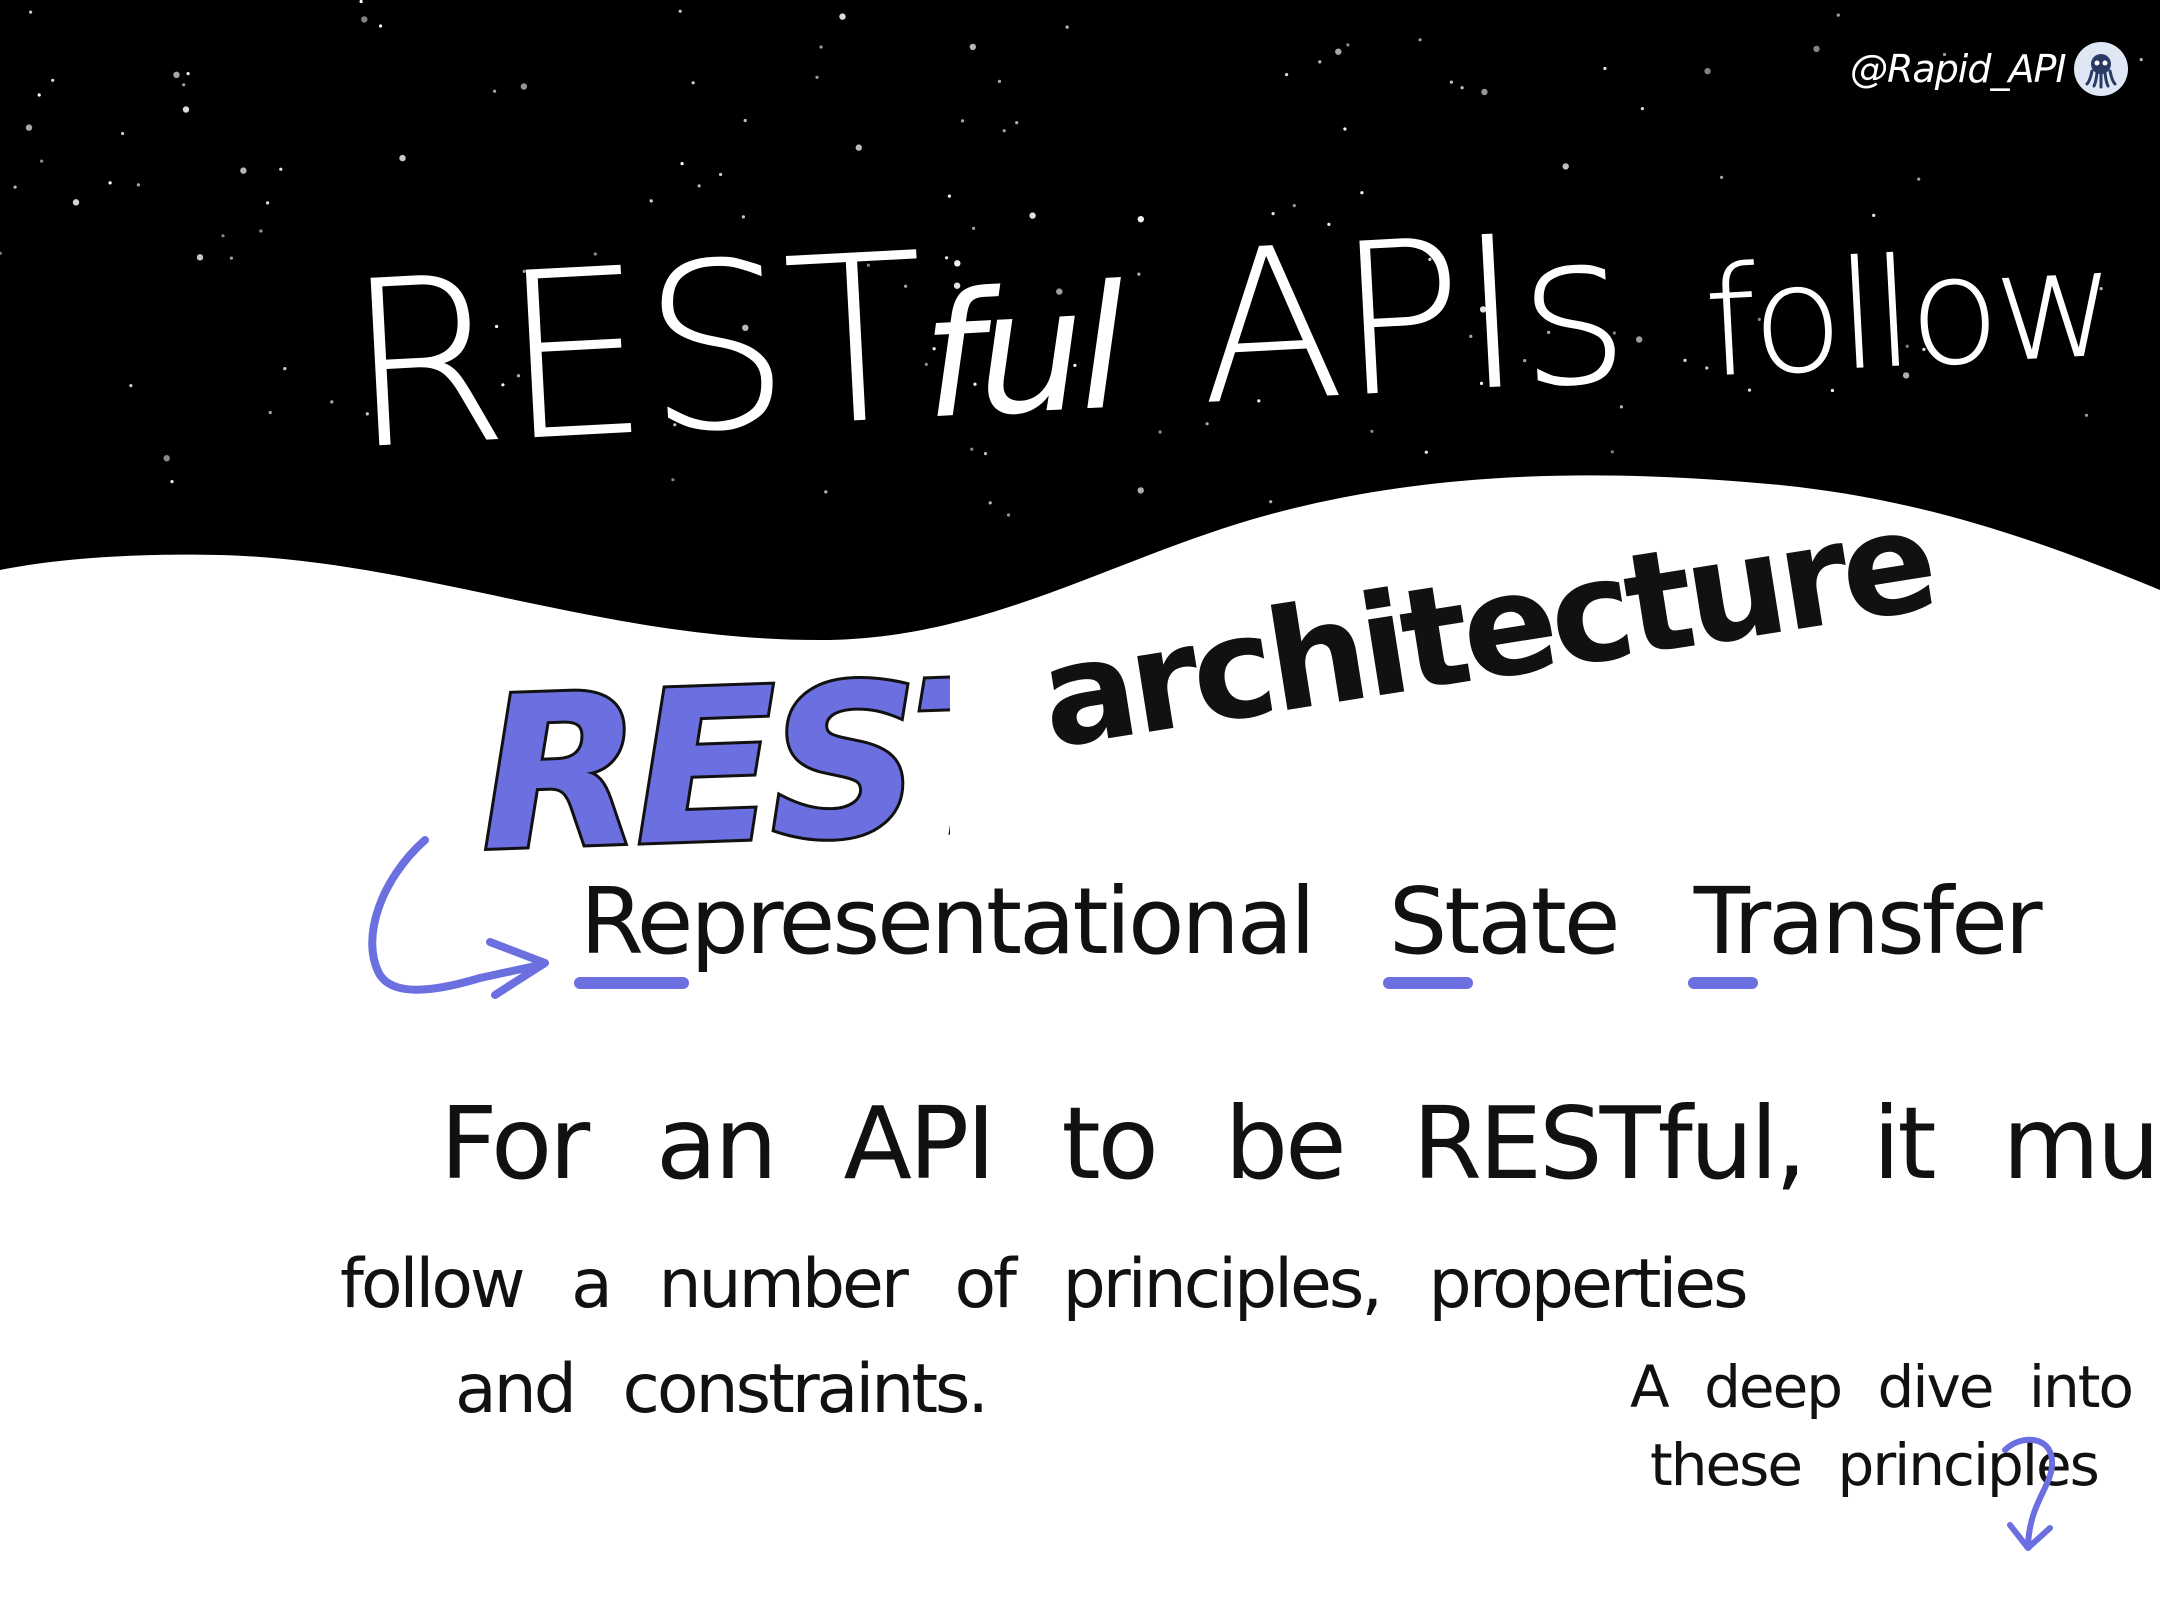 This screenshot has width=2160, height=1620. Describe the element at coordinates (631, 983) in the screenshot. I see `underline-r` at that location.